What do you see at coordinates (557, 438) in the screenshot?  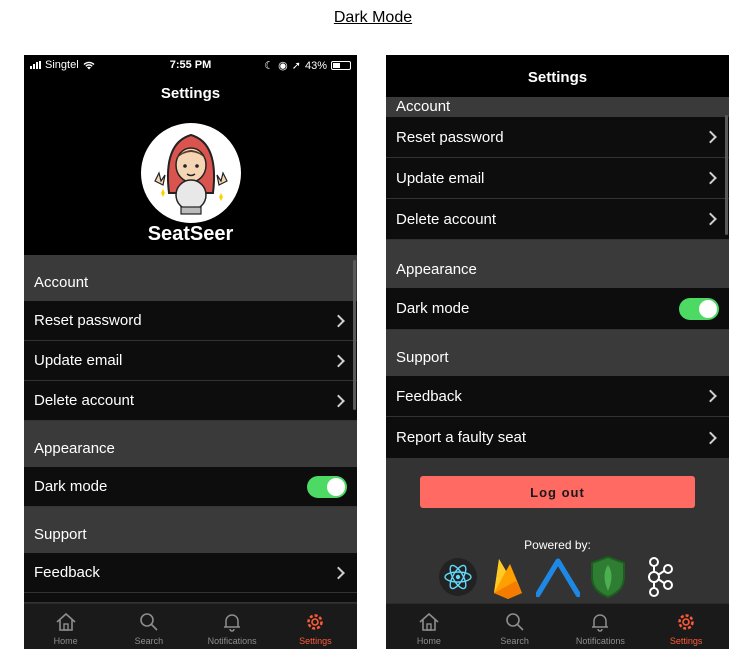 I see `row-report-faulty-seat: Report a faulty seat` at bounding box center [557, 438].